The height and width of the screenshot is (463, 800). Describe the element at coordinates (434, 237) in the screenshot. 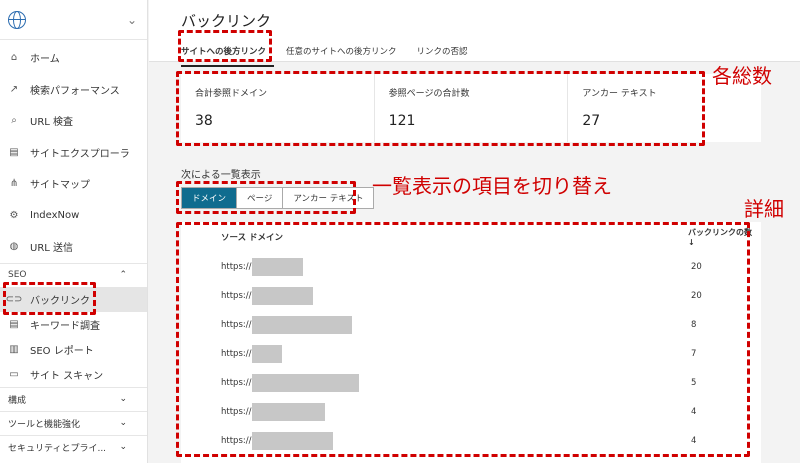

I see `column-header-source: ソース ドメイン` at that location.